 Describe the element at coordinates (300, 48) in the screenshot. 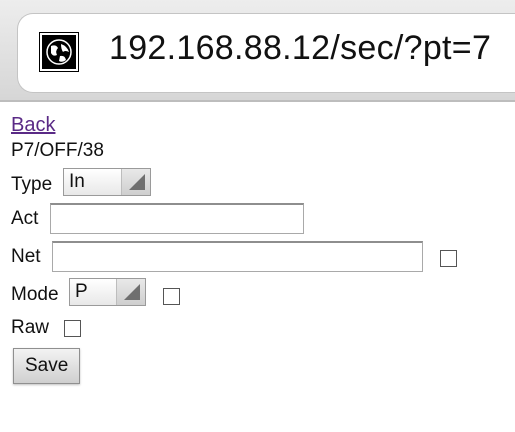

I see `address-url: 192.168.88.12/sec/?pt=7` at that location.